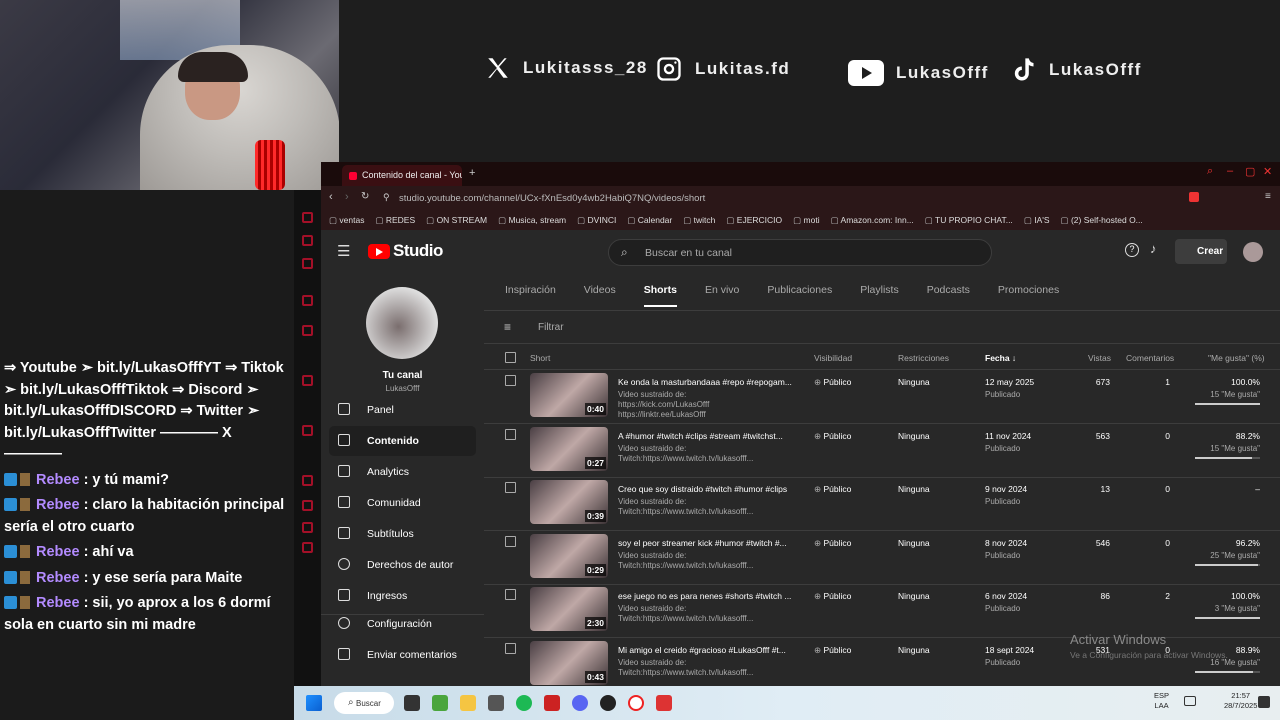 This screenshot has width=1280, height=720. What do you see at coordinates (1264, 702) in the screenshot?
I see `notifications-icon` at bounding box center [1264, 702].